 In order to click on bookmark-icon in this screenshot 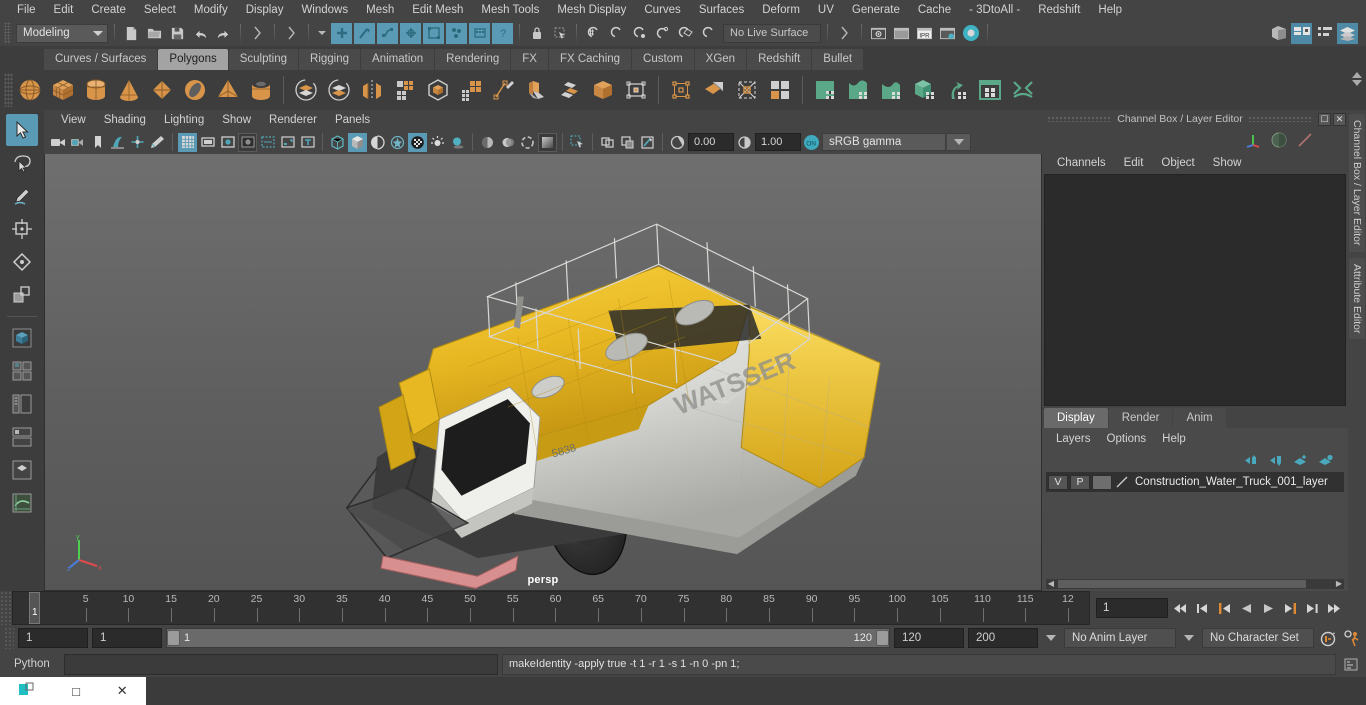, I will do `click(97, 142)`.